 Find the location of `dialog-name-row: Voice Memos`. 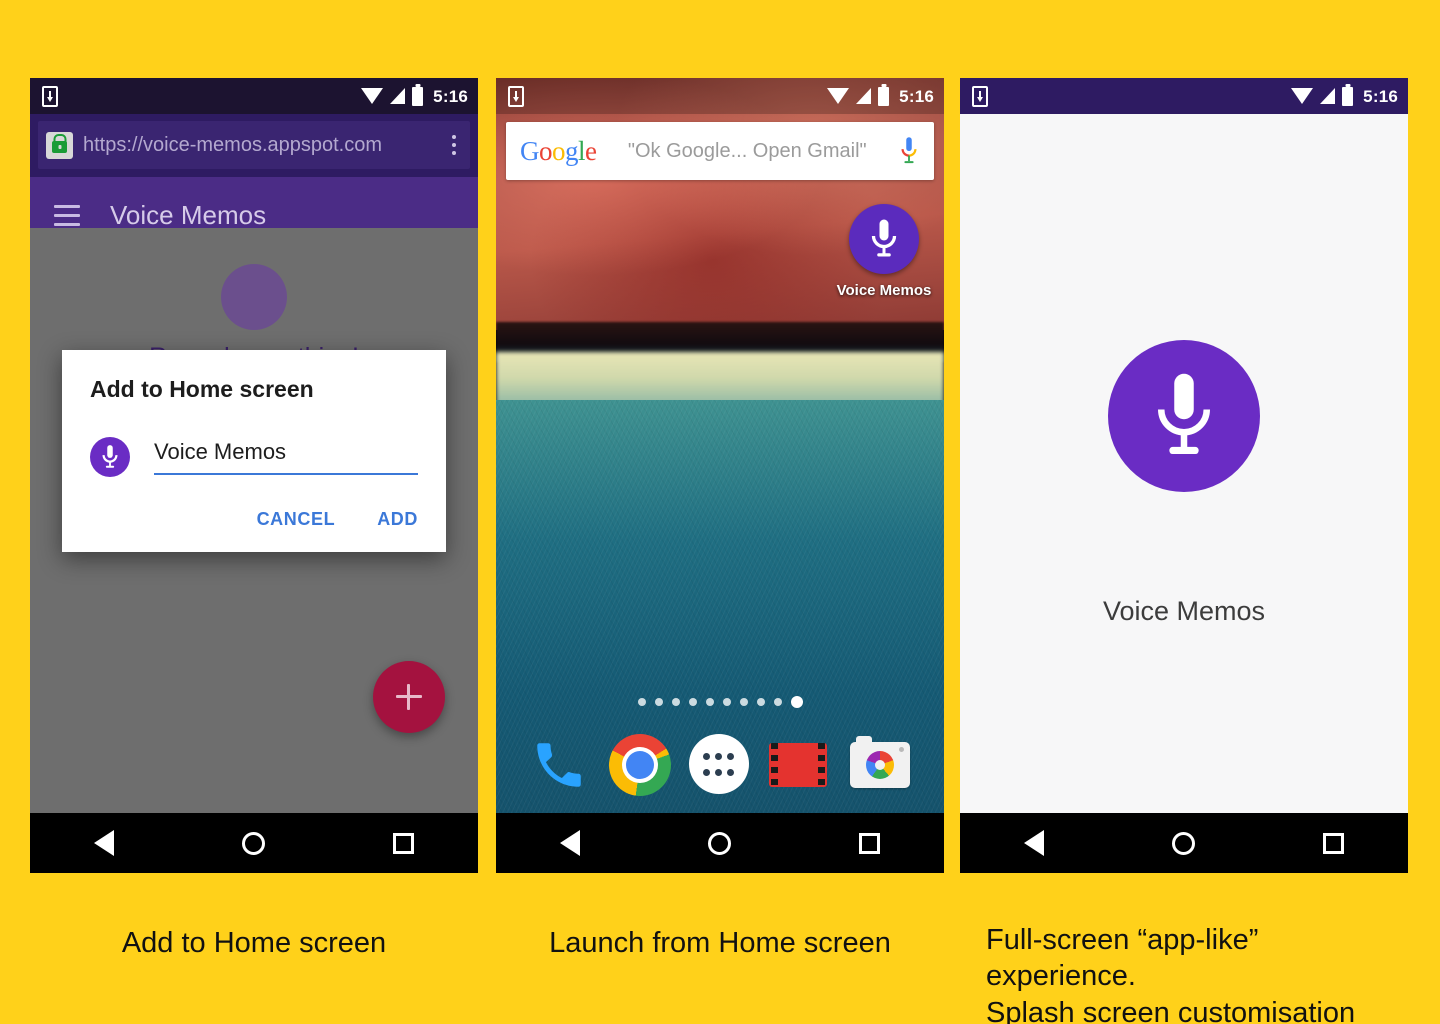

dialog-name-row: Voice Memos is located at coordinates (254, 457).